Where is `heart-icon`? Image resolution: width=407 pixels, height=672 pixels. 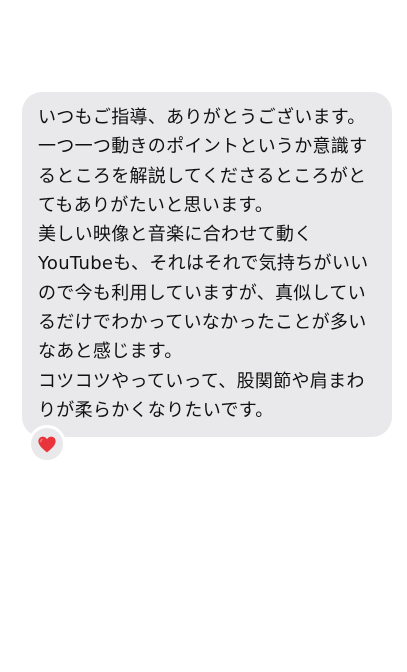
heart-icon is located at coordinates (47, 444).